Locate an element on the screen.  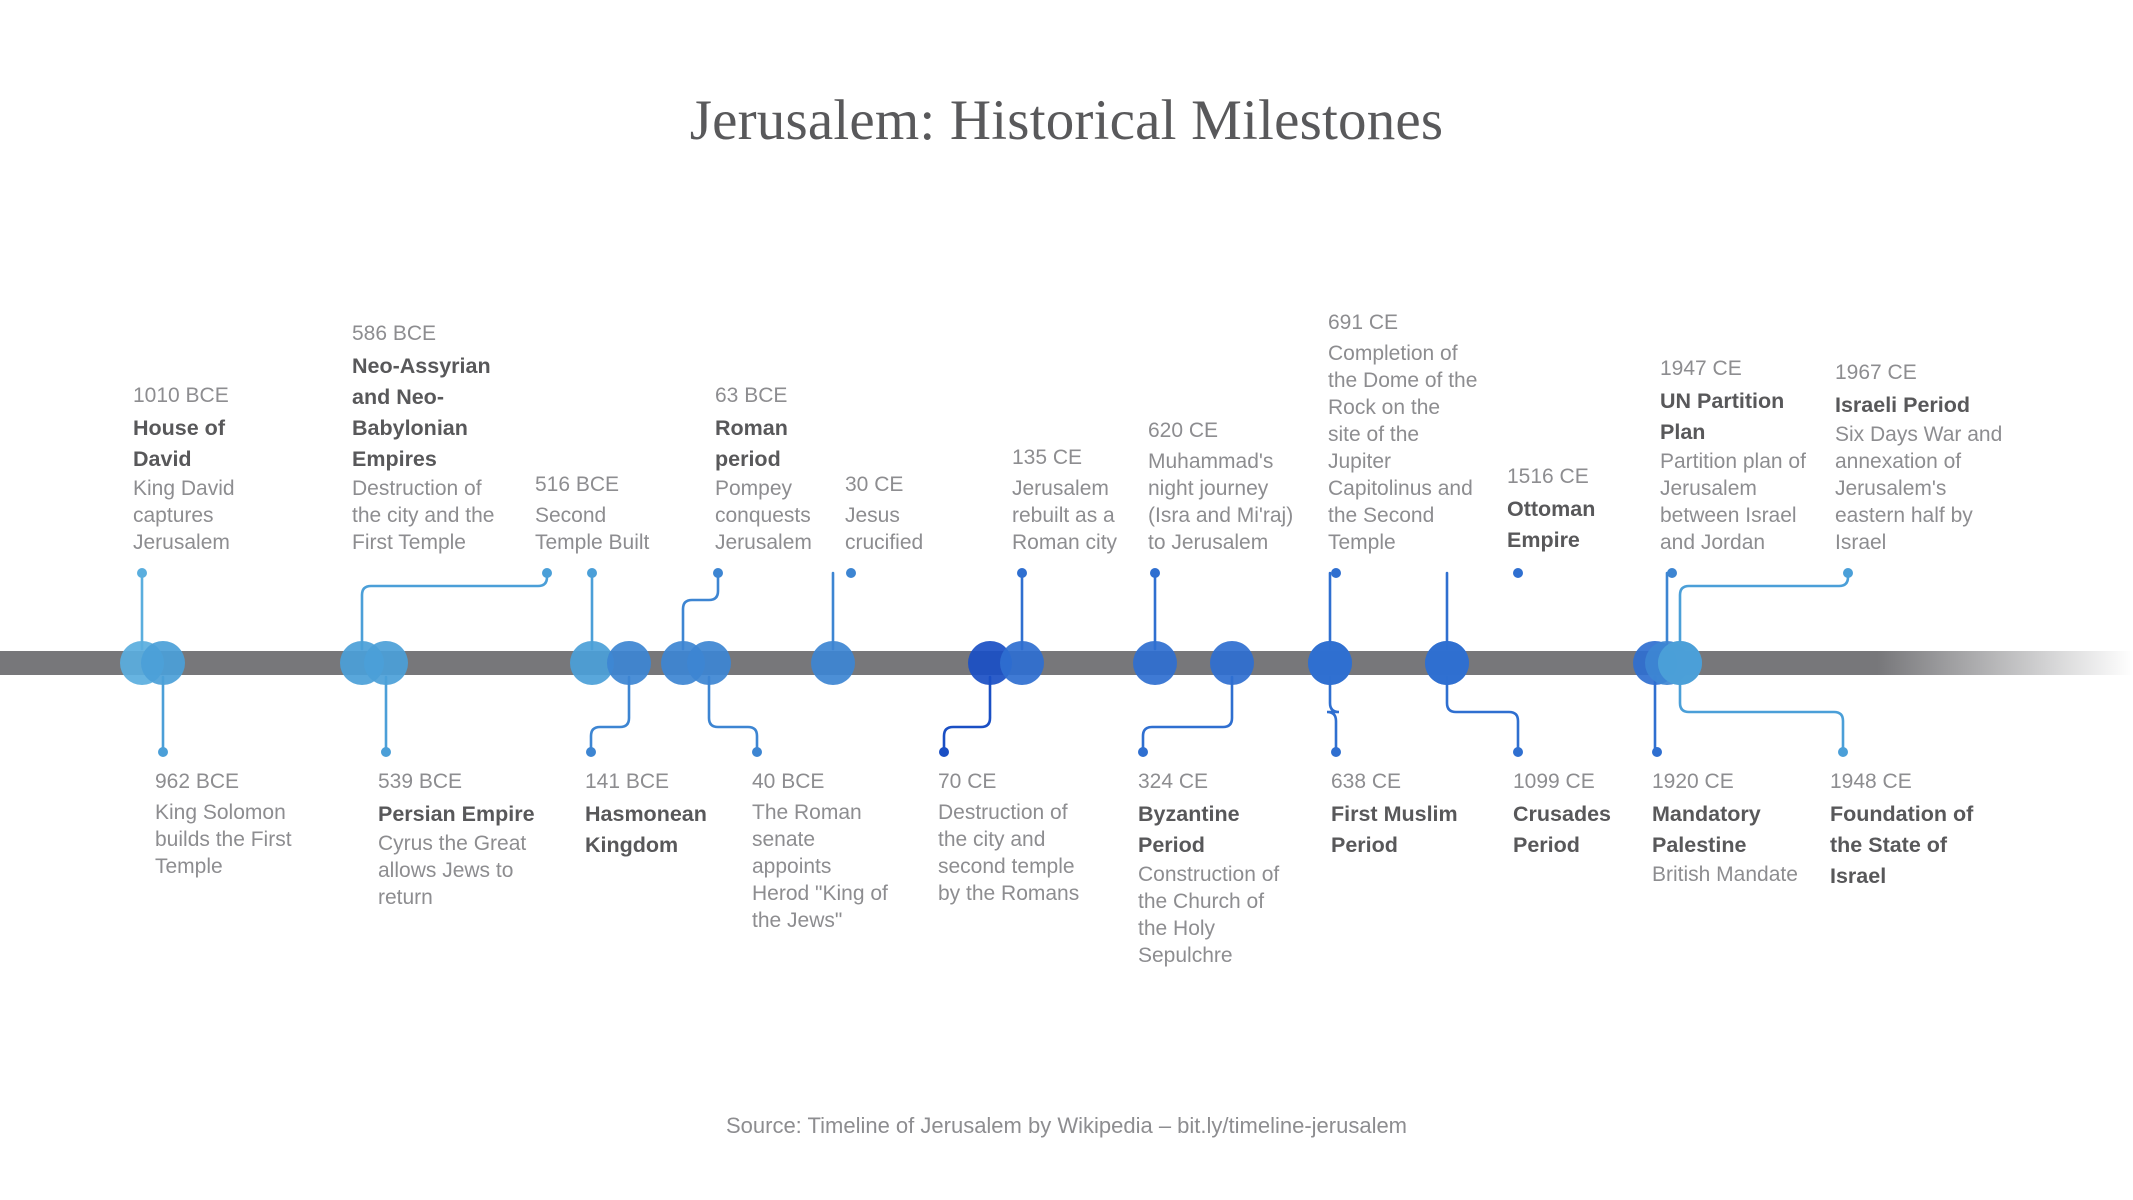
milestone-year: 324 CE is located at coordinates (1173, 781).